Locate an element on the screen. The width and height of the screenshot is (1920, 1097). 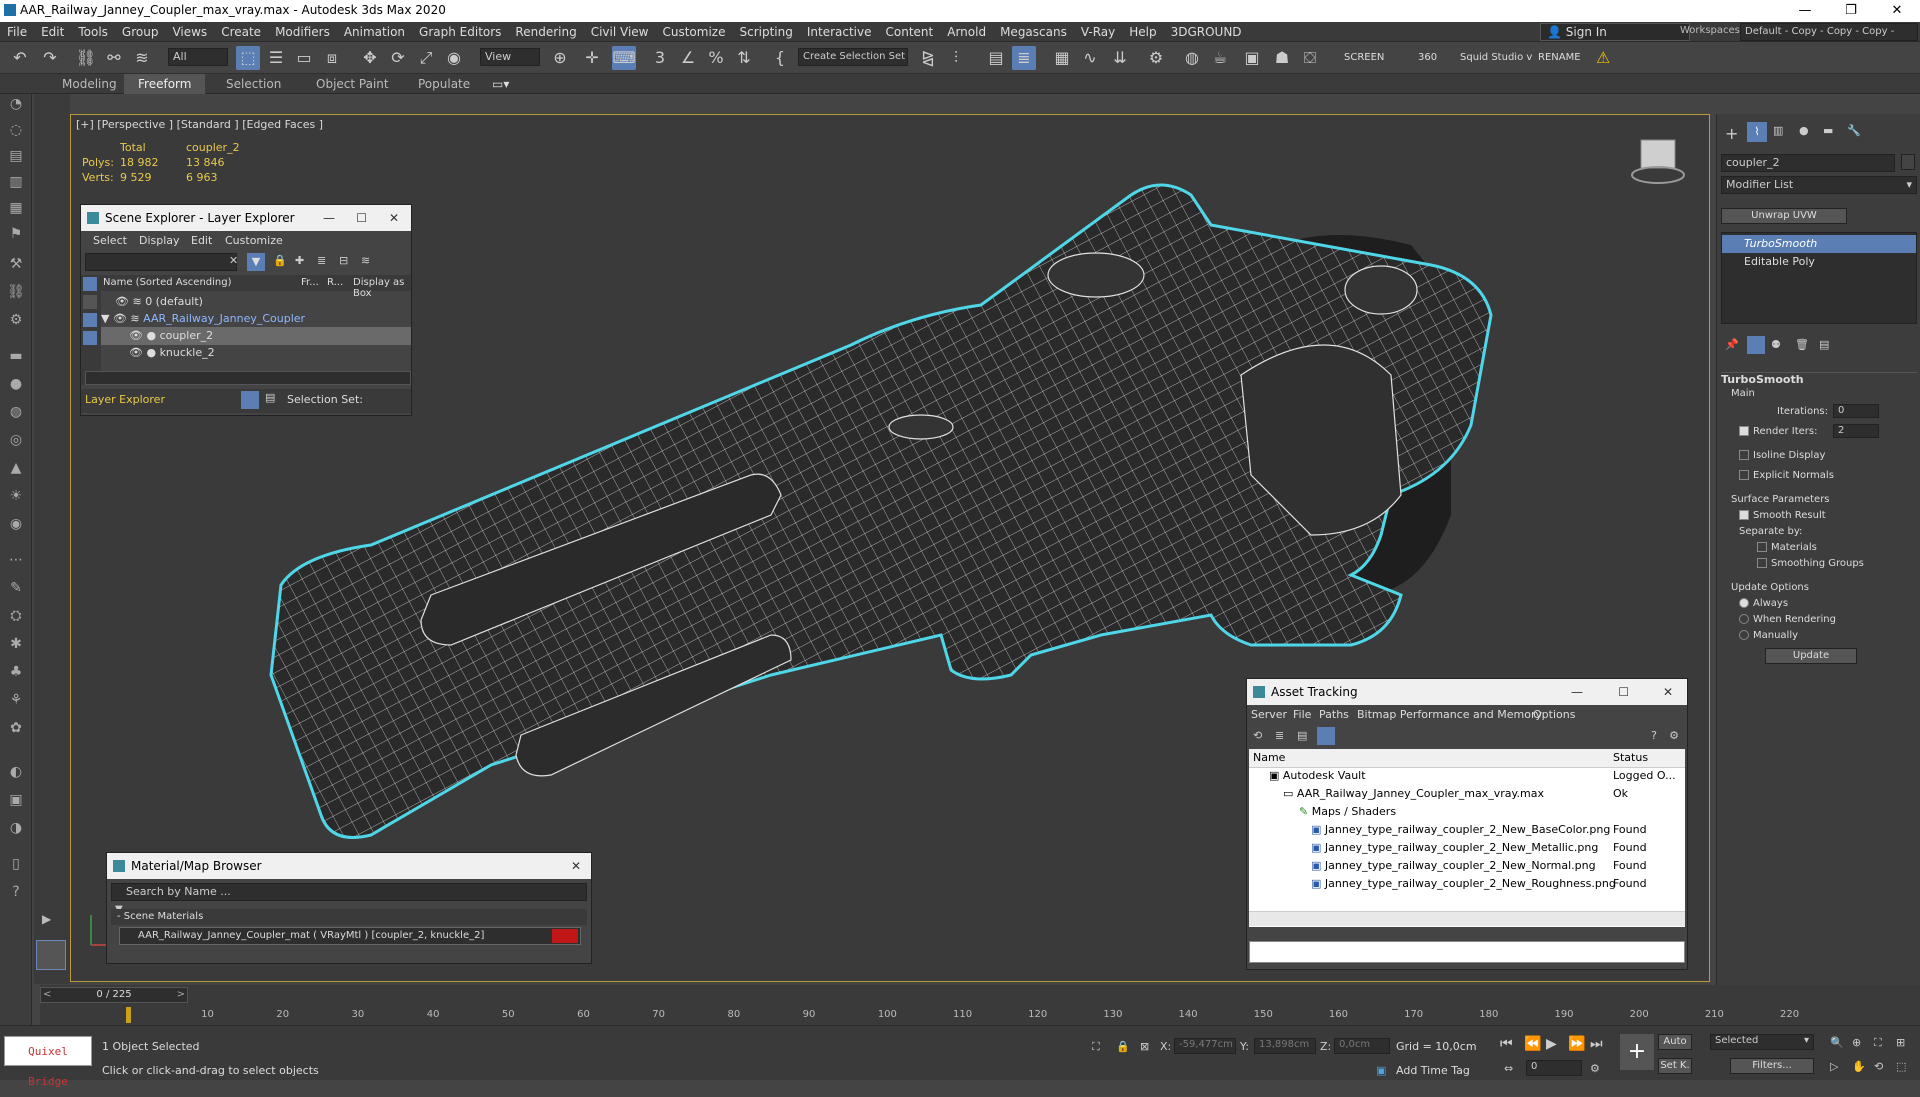
move-icon: ✥ is located at coordinates (370, 58).